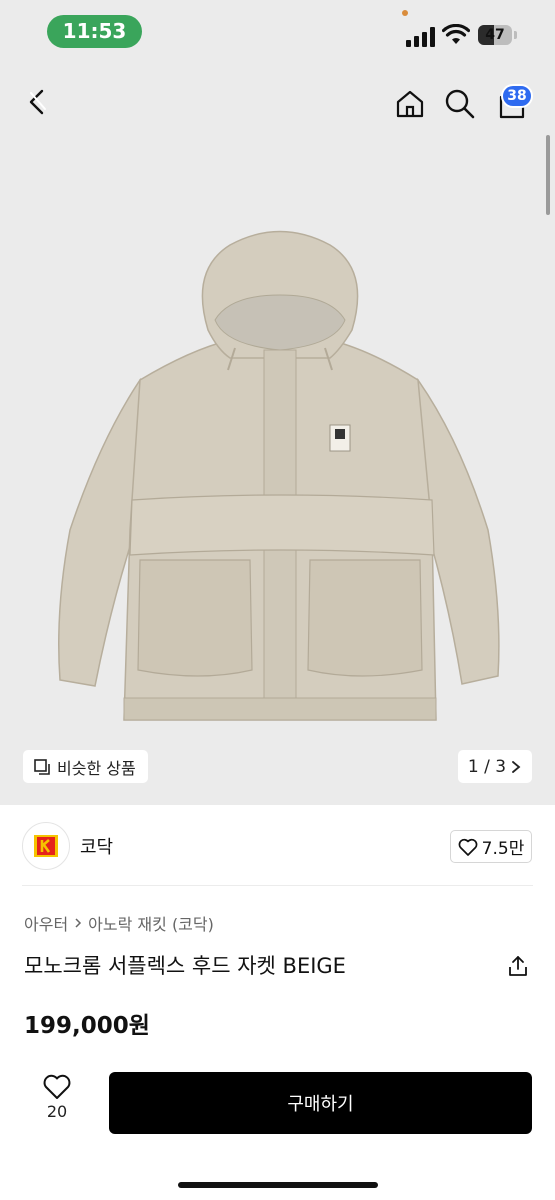  What do you see at coordinates (515, 35) in the screenshot?
I see `battery-tip` at bounding box center [515, 35].